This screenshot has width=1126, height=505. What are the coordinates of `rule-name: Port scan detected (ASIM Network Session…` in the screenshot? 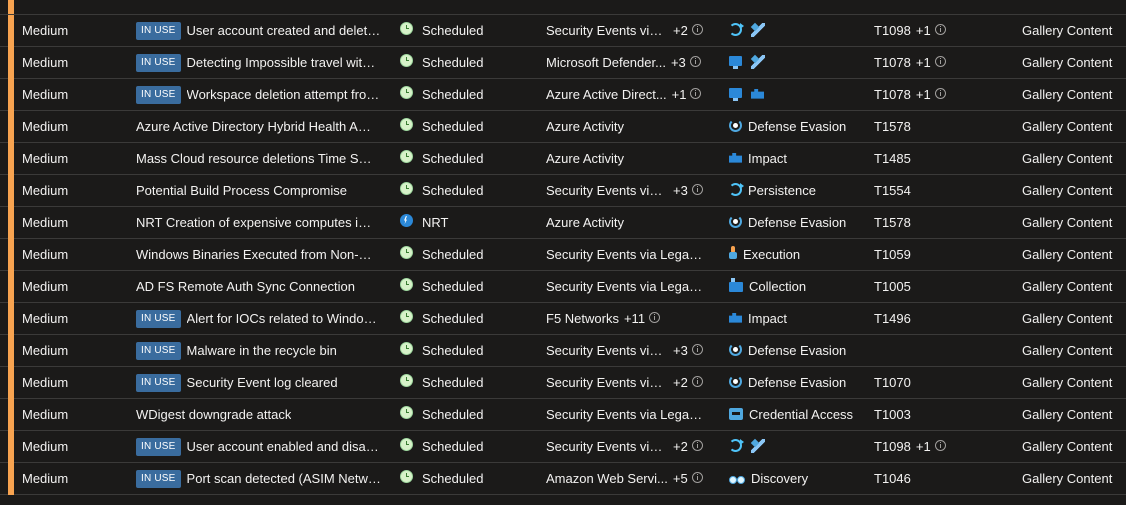 It's located at (284, 478).